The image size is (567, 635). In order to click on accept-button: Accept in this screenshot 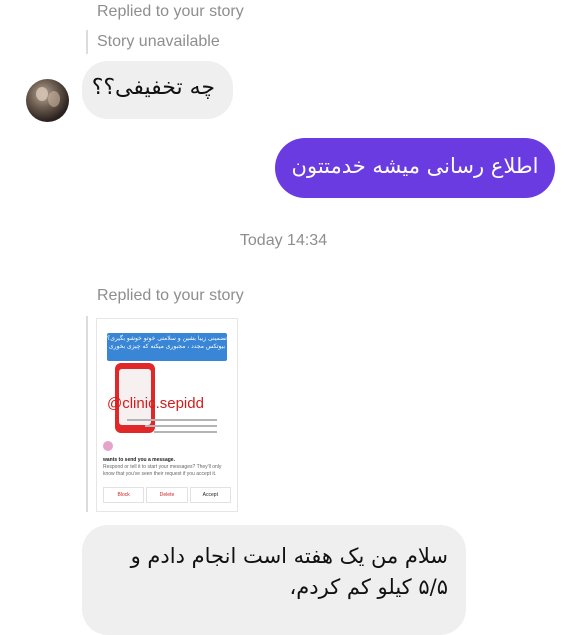, I will do `click(210, 495)`.